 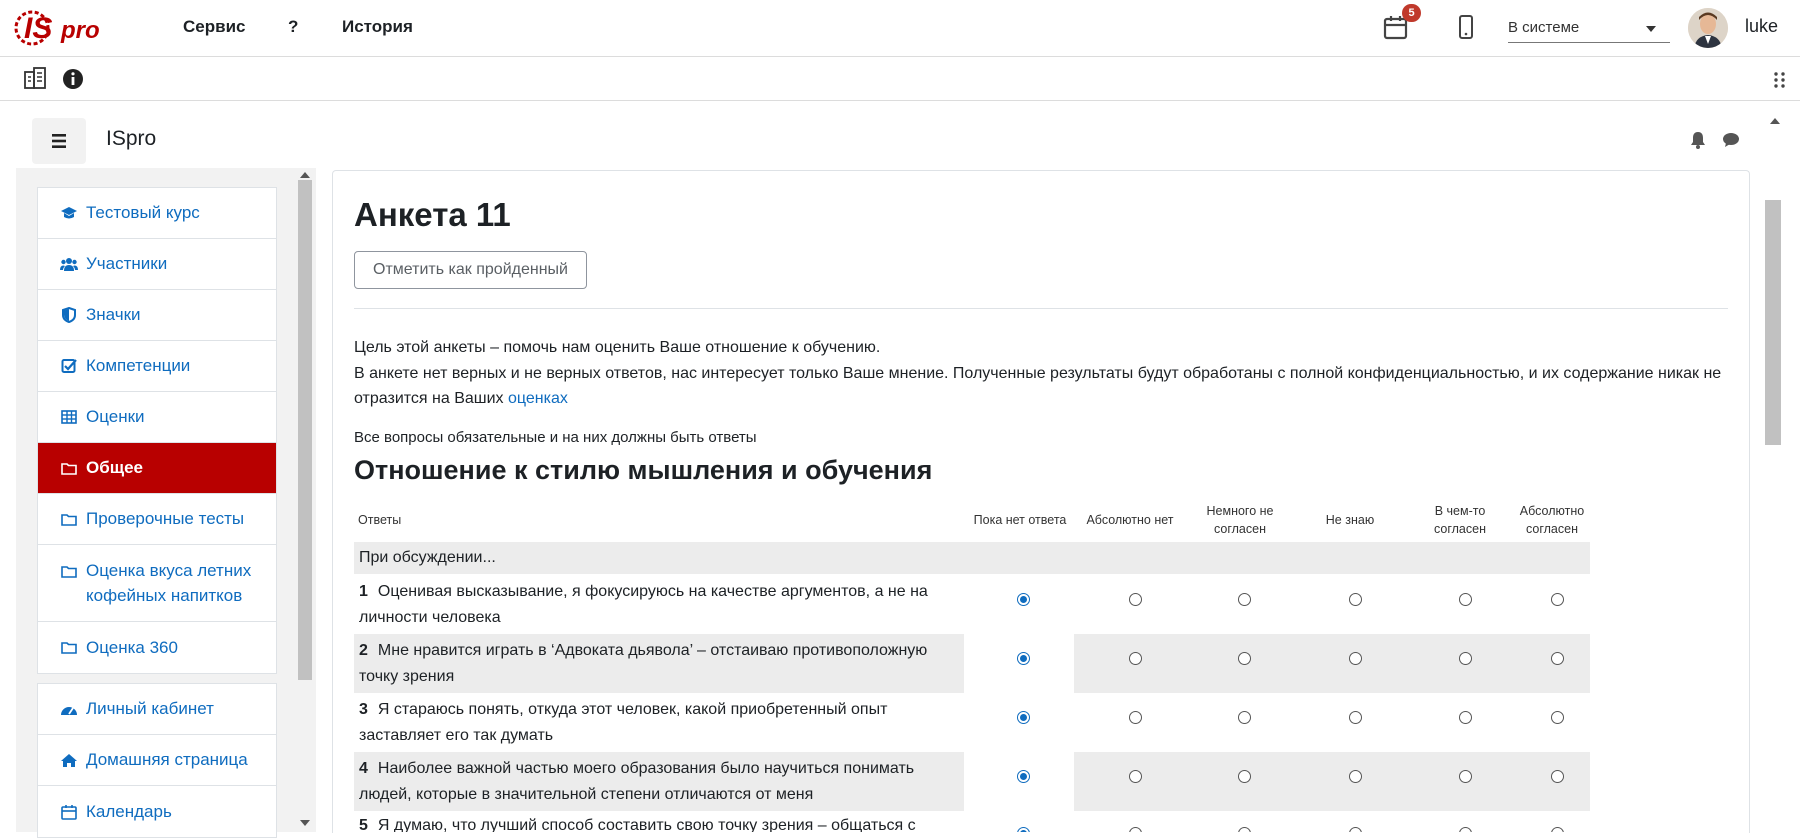 I want to click on ispro-logo: IS pro, so click(x=58, y=28).